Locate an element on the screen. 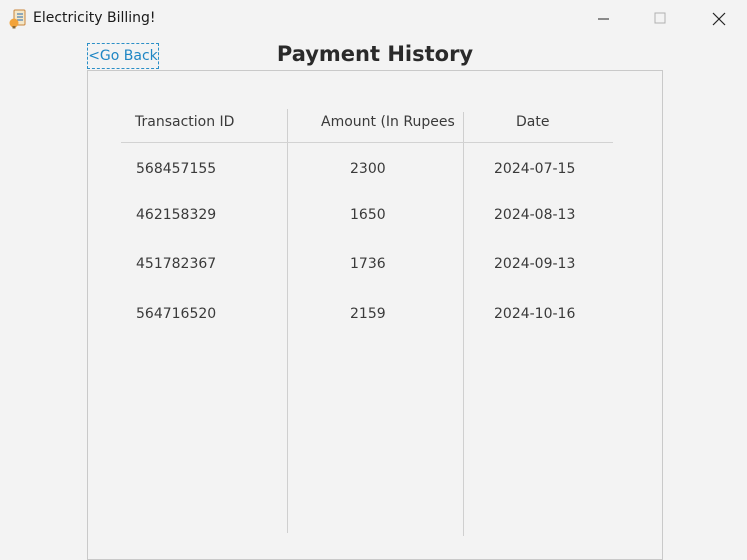 The image size is (747, 560). cell-date: 2024-09-13 is located at coordinates (535, 264).